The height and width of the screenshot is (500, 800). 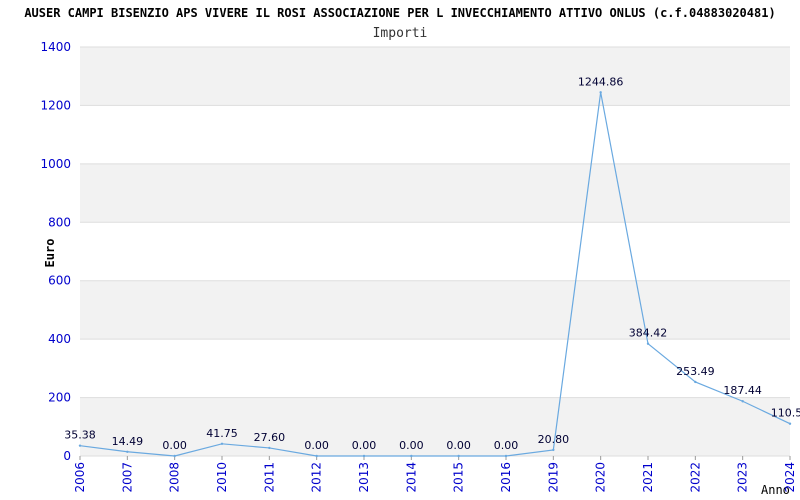 What do you see at coordinates (175, 477) in the screenshot?
I see `x-tick-label: 2008` at bounding box center [175, 477].